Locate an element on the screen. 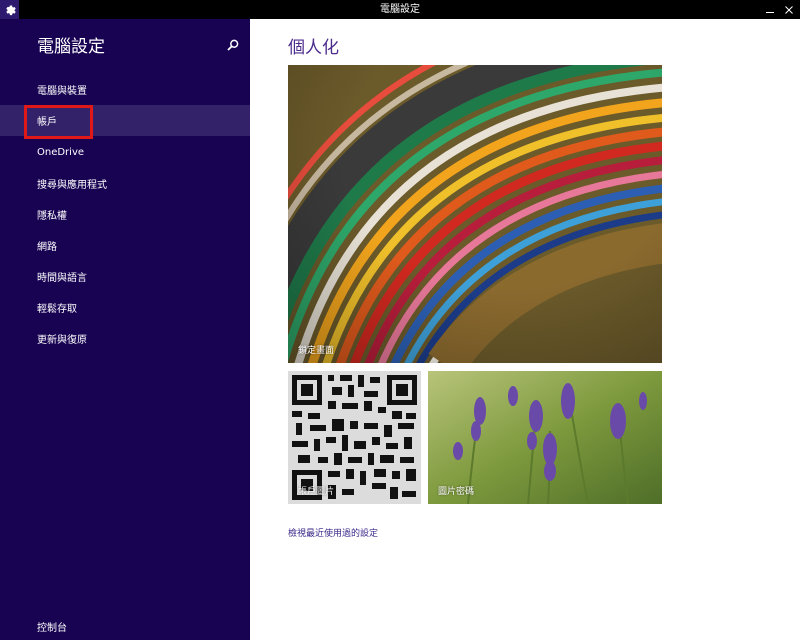 Image resolution: width=800 pixels, height=640 pixels. sidebar-item-label: 輕鬆存取 is located at coordinates (57, 309).